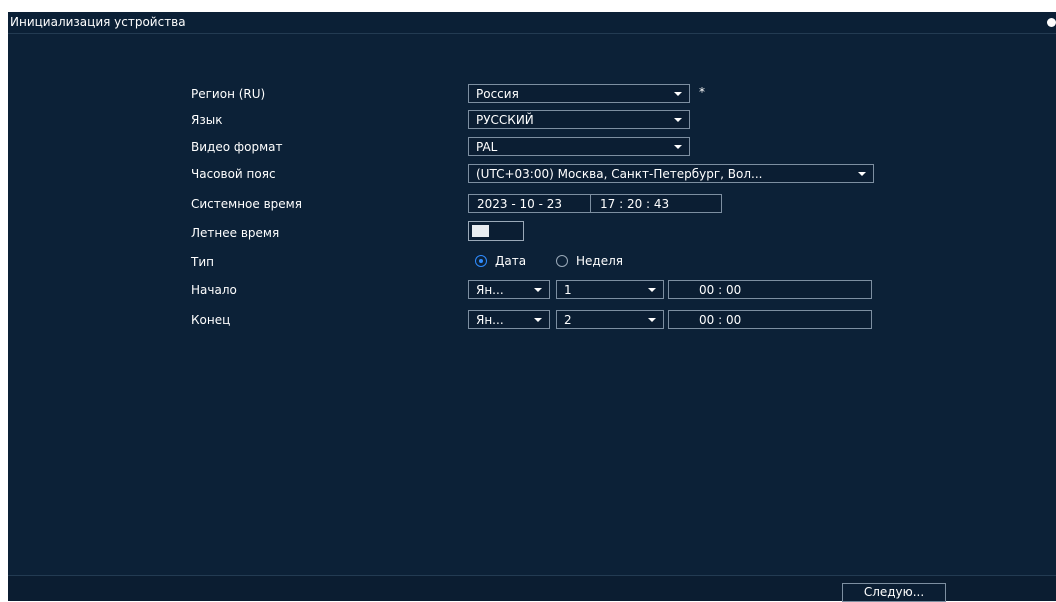 The height and width of the screenshot is (602, 1056). What do you see at coordinates (510, 261) in the screenshot?
I see `radio-date-label: Дата` at bounding box center [510, 261].